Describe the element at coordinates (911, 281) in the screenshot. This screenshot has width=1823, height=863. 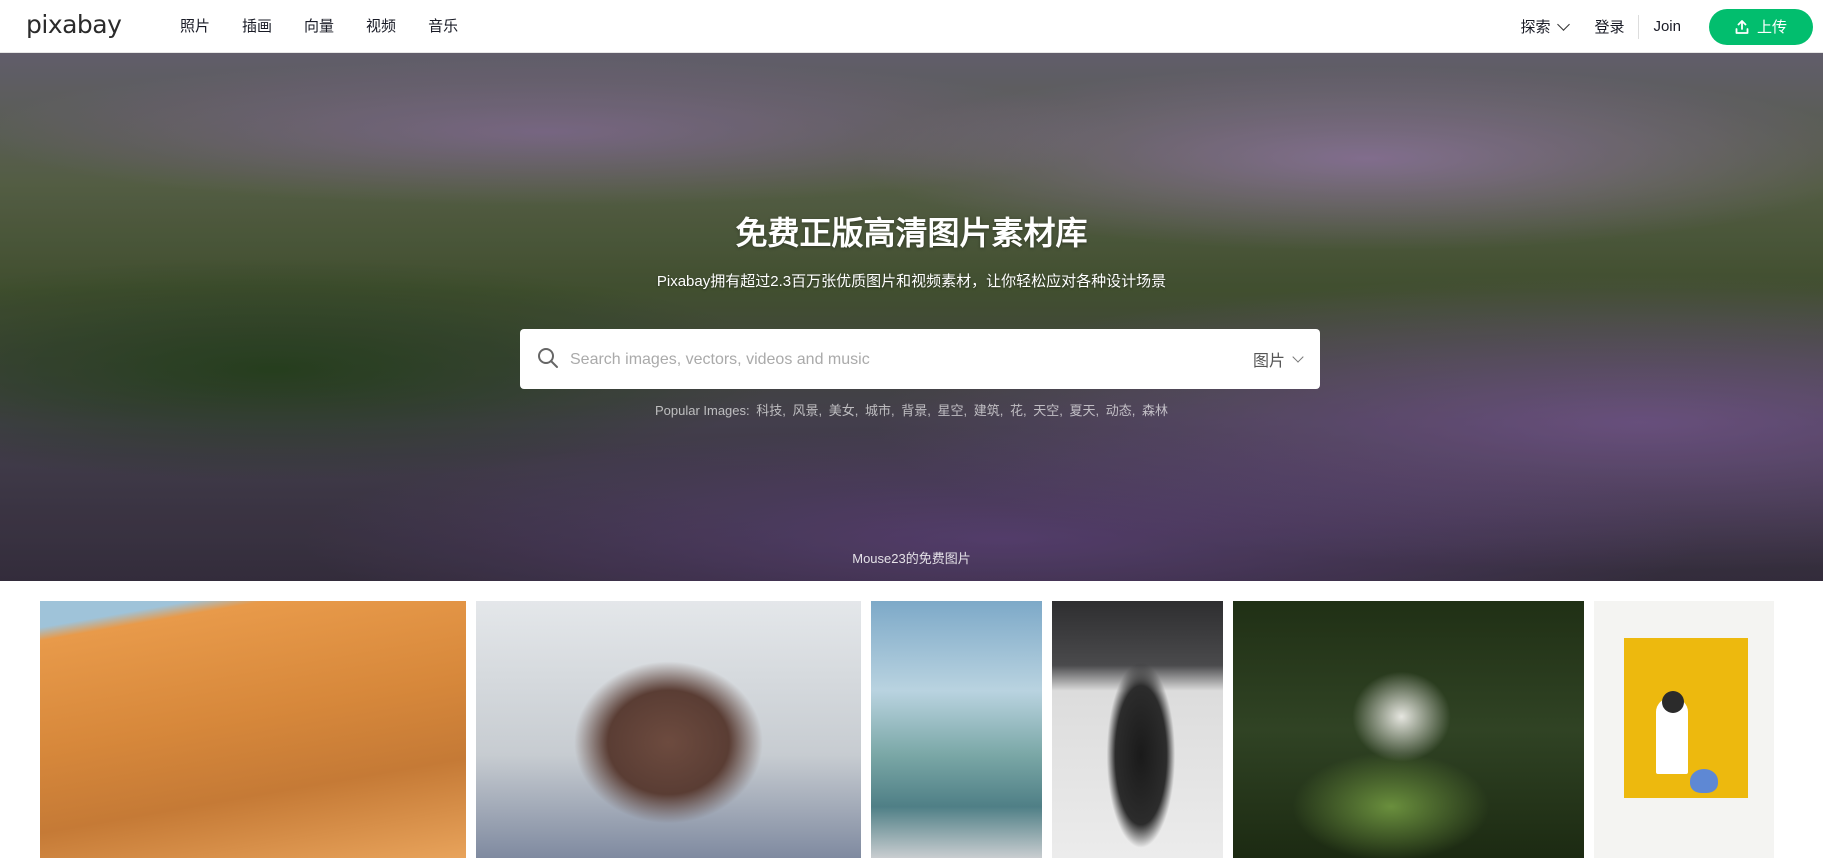
I see `hero-subtitle: Pixabay拥有超过2.3百万张优质图片和视频素材，让你轻松应对各种设计场景` at that location.